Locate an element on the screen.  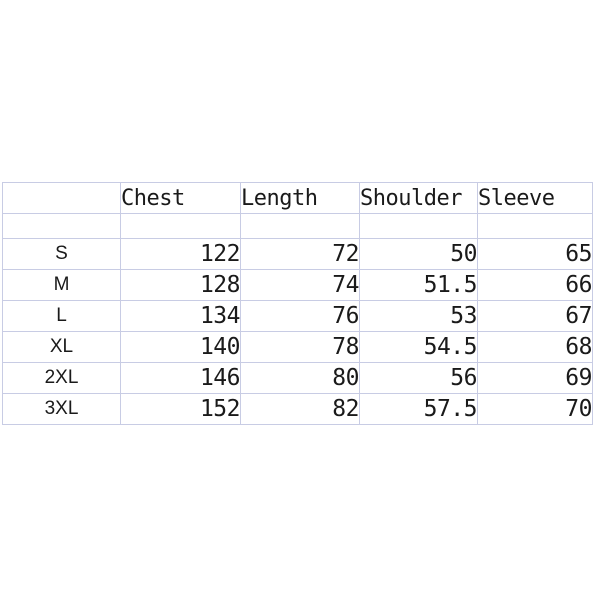
cell-sleeve: 68 is located at coordinates (535, 347).